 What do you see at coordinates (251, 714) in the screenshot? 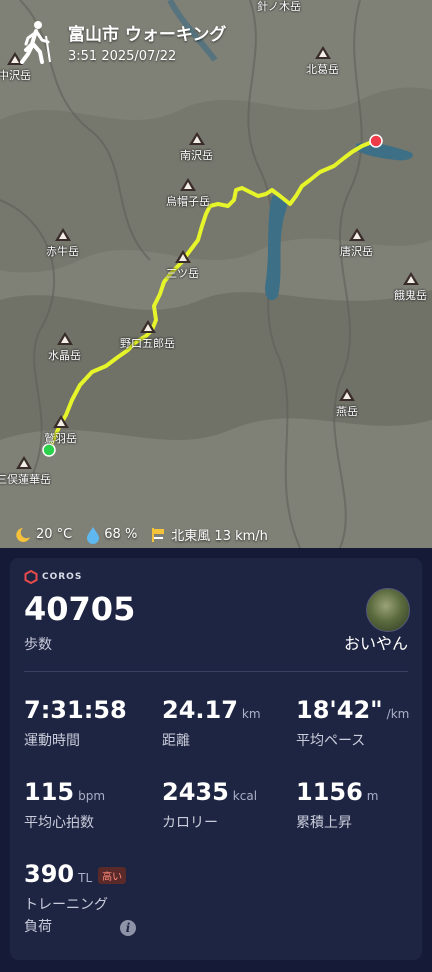
I see `metric-unit: km` at bounding box center [251, 714].